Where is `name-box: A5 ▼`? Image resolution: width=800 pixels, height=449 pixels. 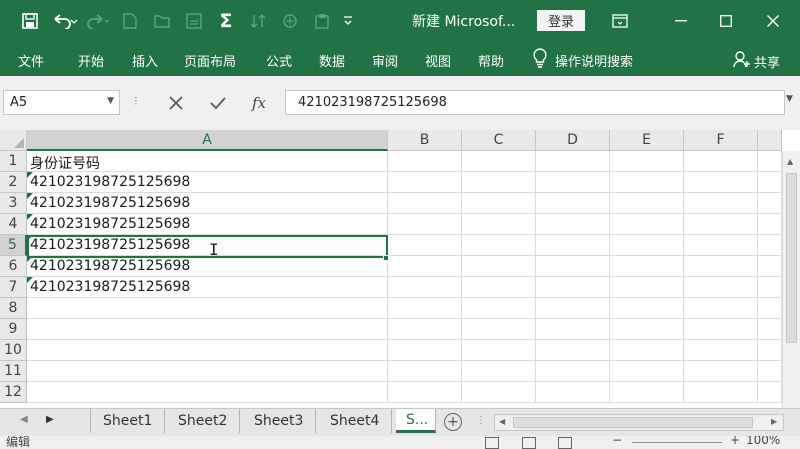
name-box: A5 ▼ is located at coordinates (61, 102).